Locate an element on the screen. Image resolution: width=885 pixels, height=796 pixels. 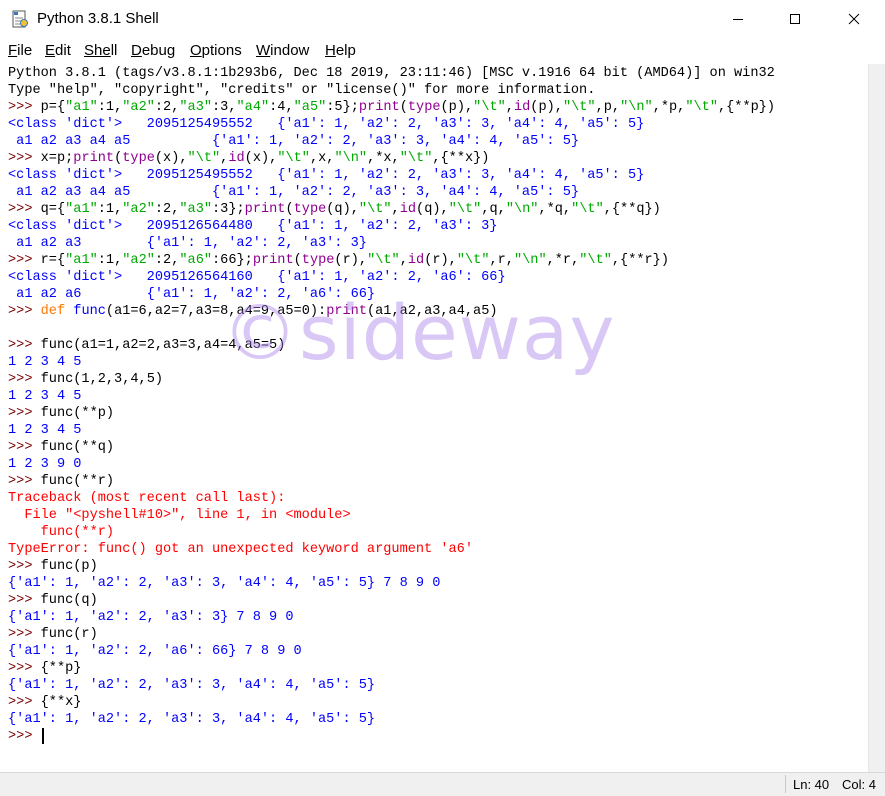
menu-help: Help is located at coordinates (340, 50).